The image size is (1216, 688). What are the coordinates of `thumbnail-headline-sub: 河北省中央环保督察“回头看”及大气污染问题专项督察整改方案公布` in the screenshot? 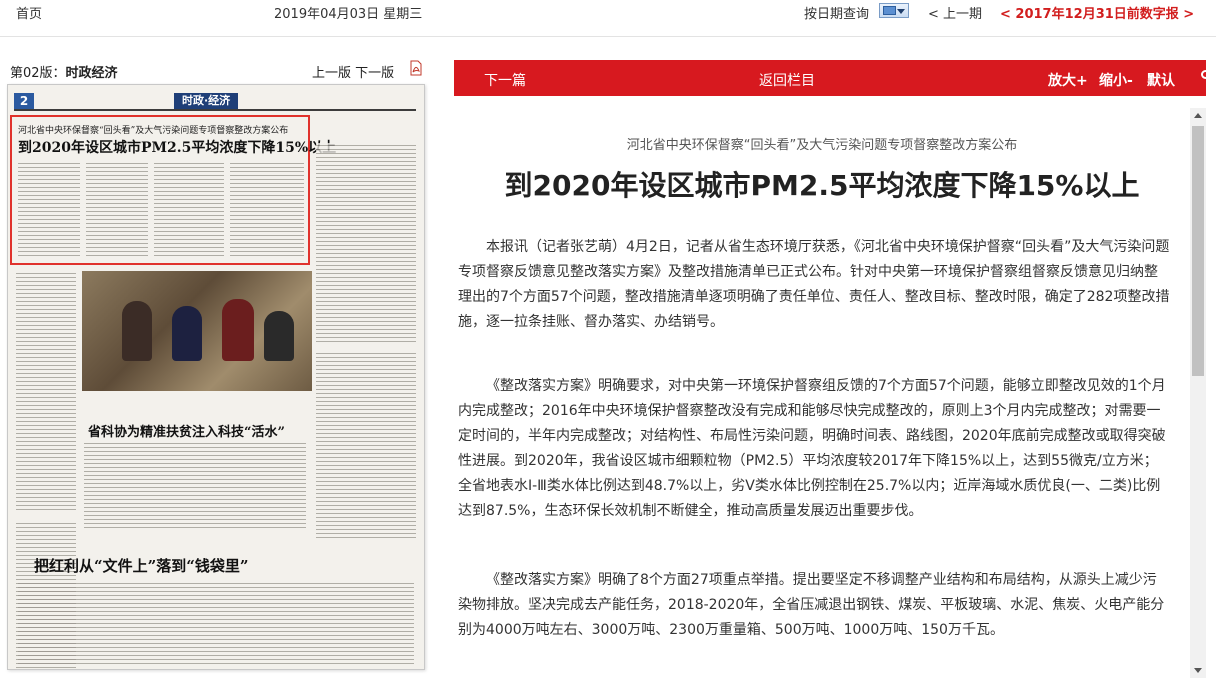 It's located at (153, 131).